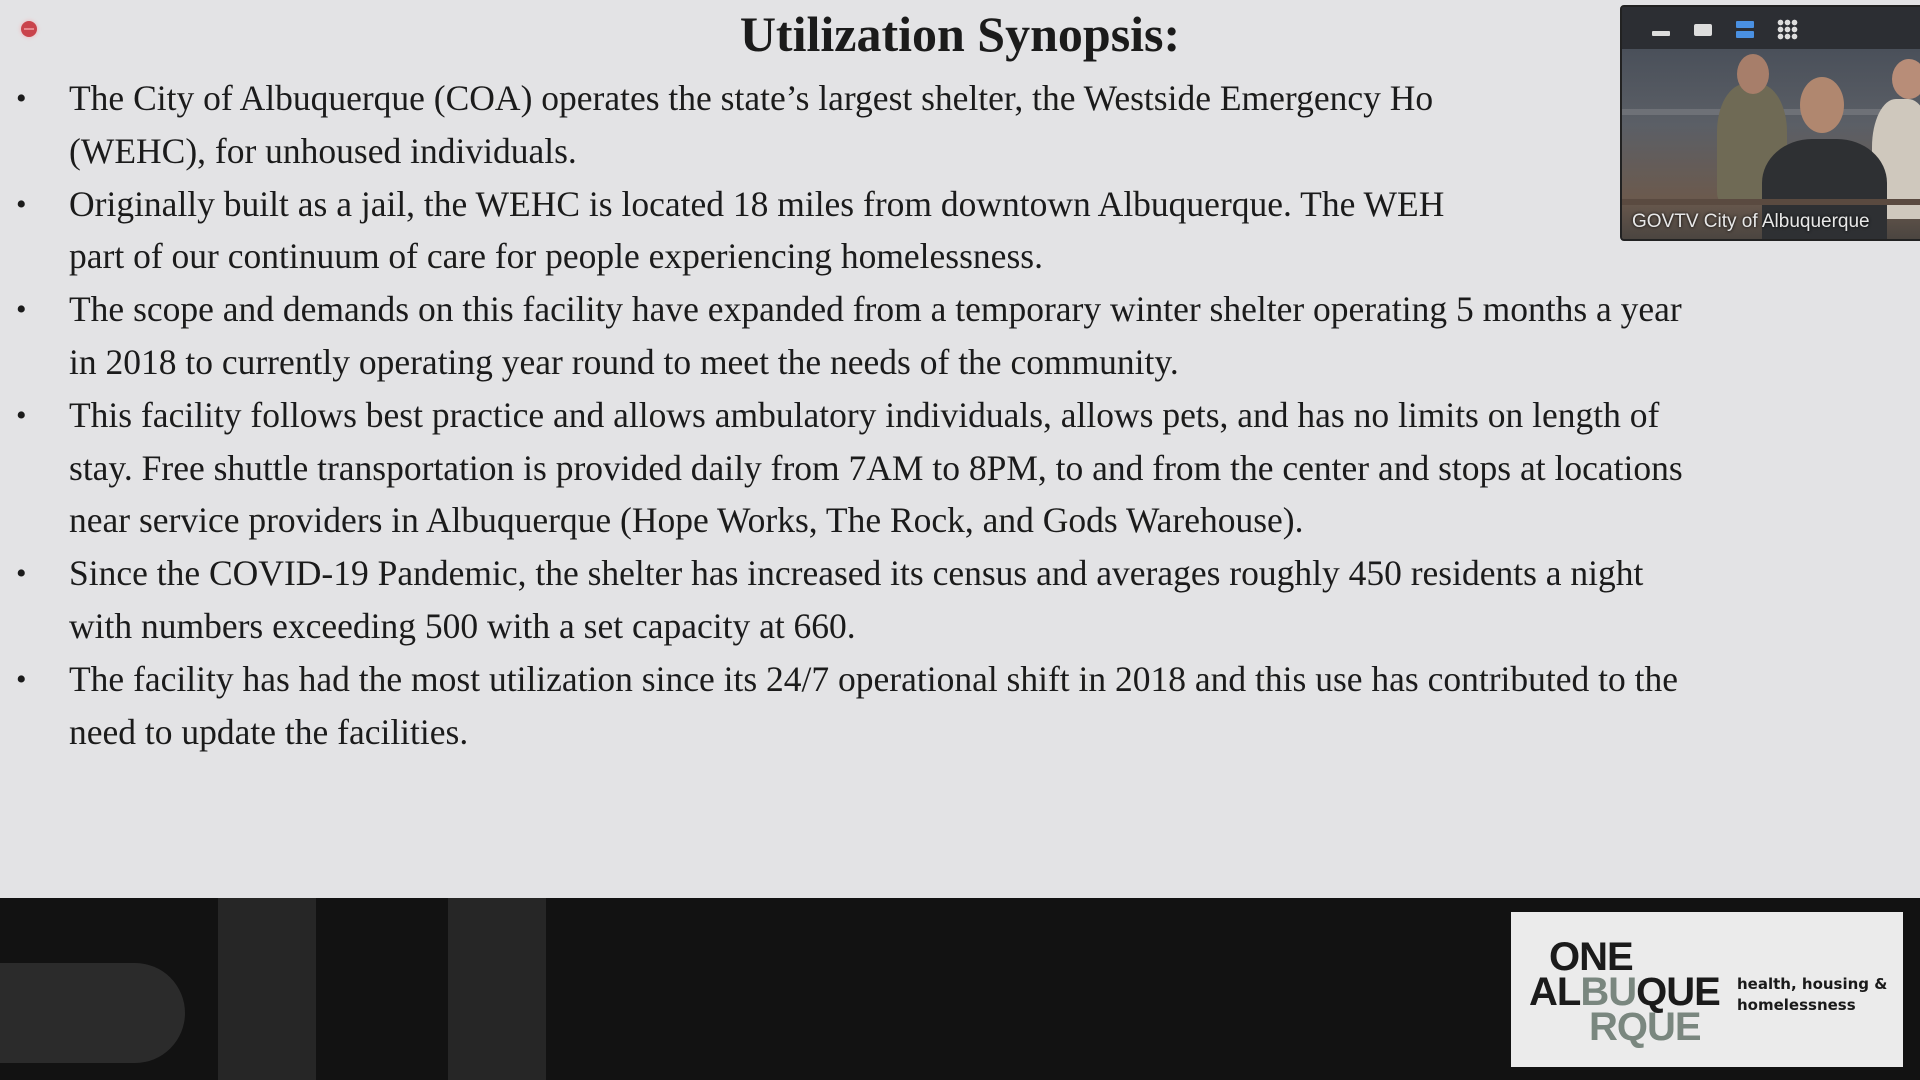 Image resolution: width=1920 pixels, height=1080 pixels. What do you see at coordinates (1661, 33) in the screenshot?
I see `minimize-icon` at bounding box center [1661, 33].